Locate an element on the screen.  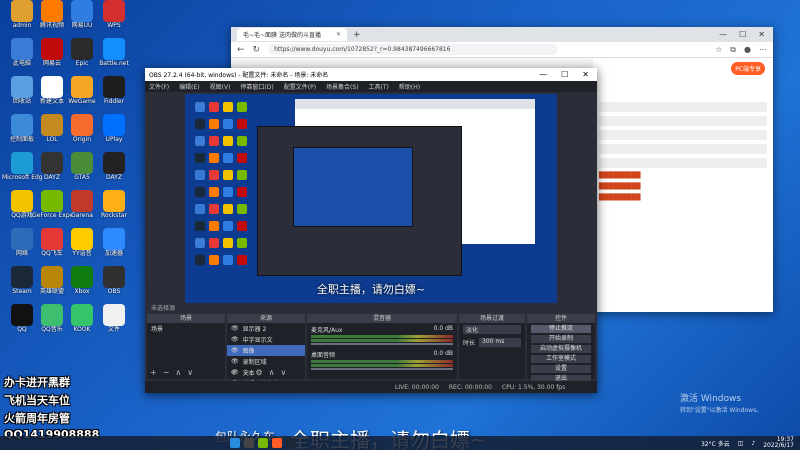
window-controls: — ☐ ✕ is located at coordinates (746, 34).